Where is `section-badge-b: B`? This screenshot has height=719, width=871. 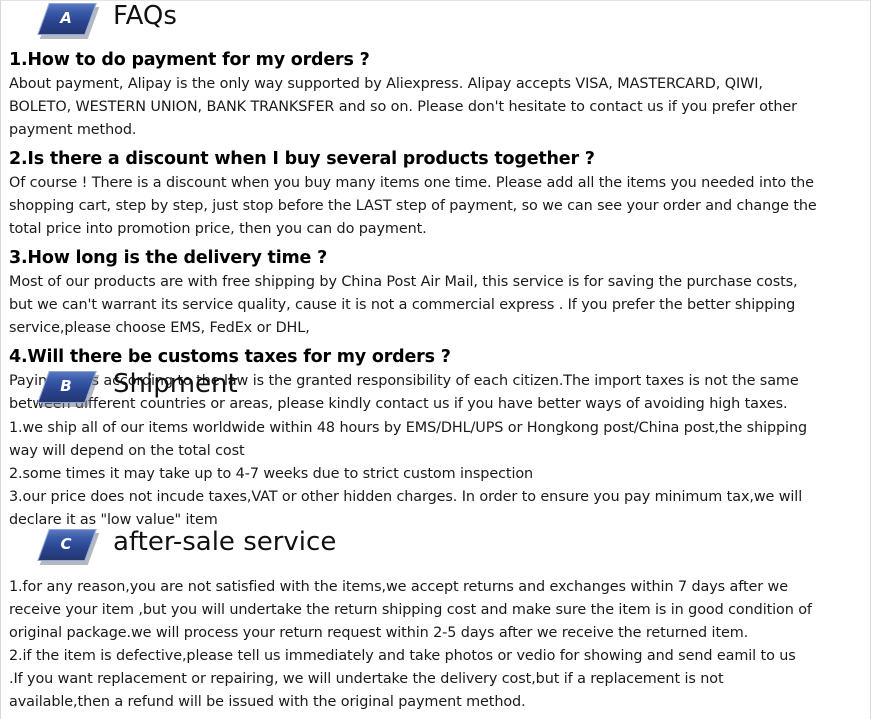
section-badge-b: B is located at coordinates (69, 389).